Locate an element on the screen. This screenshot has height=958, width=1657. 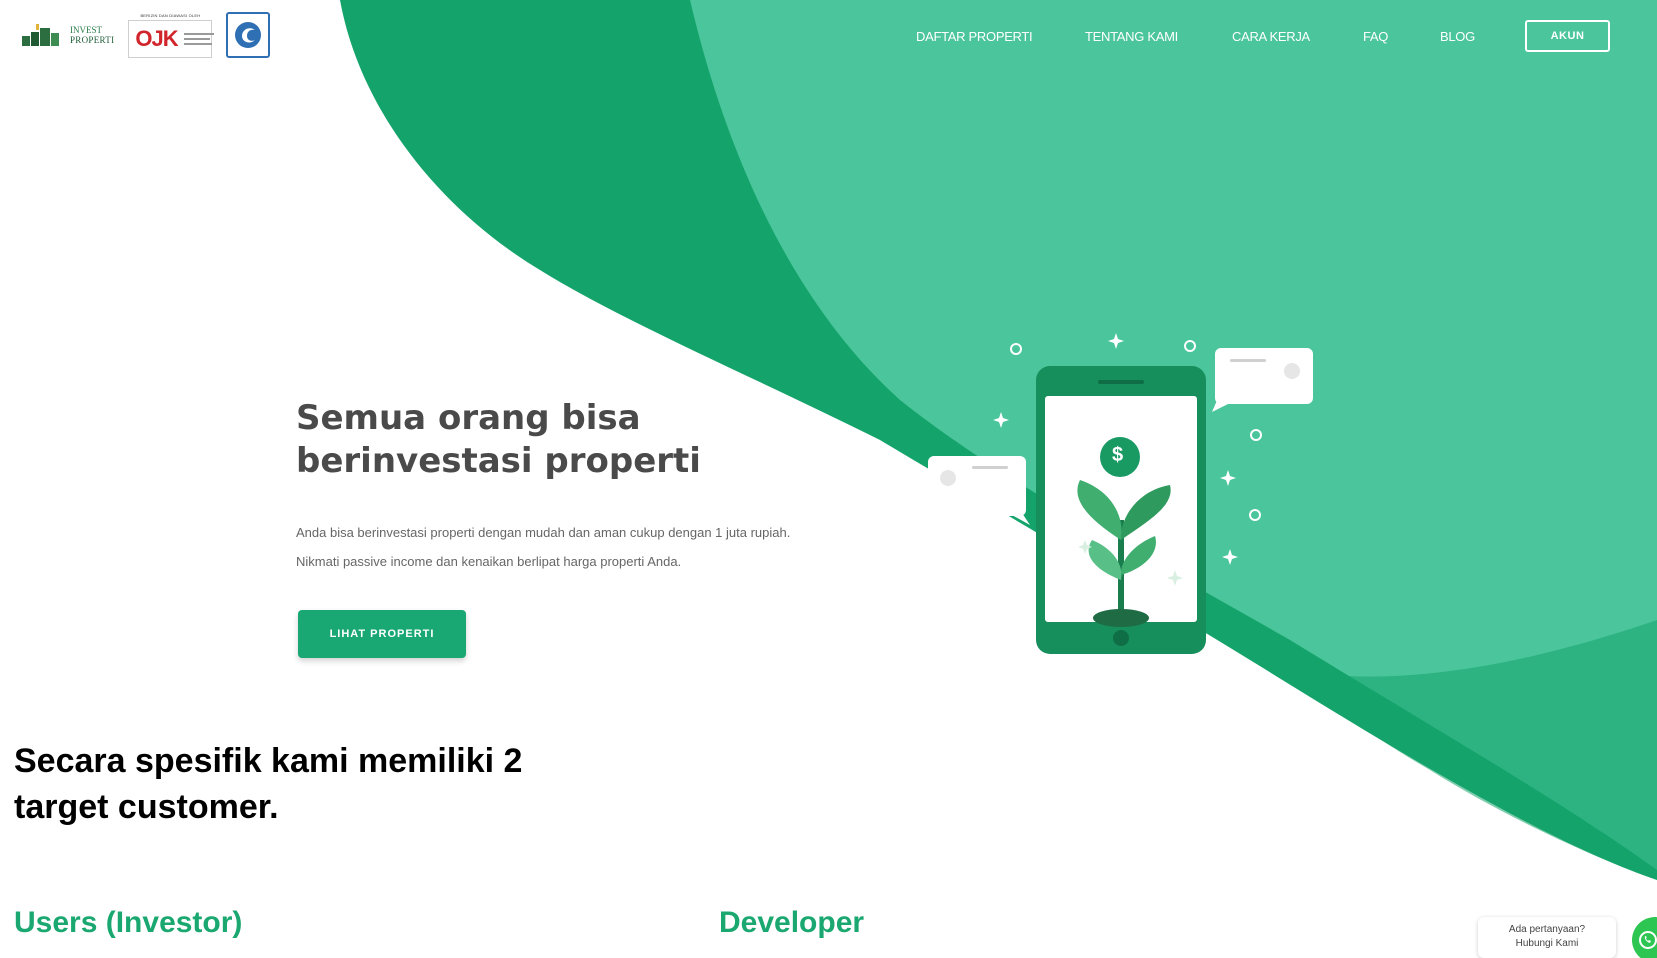
kominfo-icon is located at coordinates (248, 35).